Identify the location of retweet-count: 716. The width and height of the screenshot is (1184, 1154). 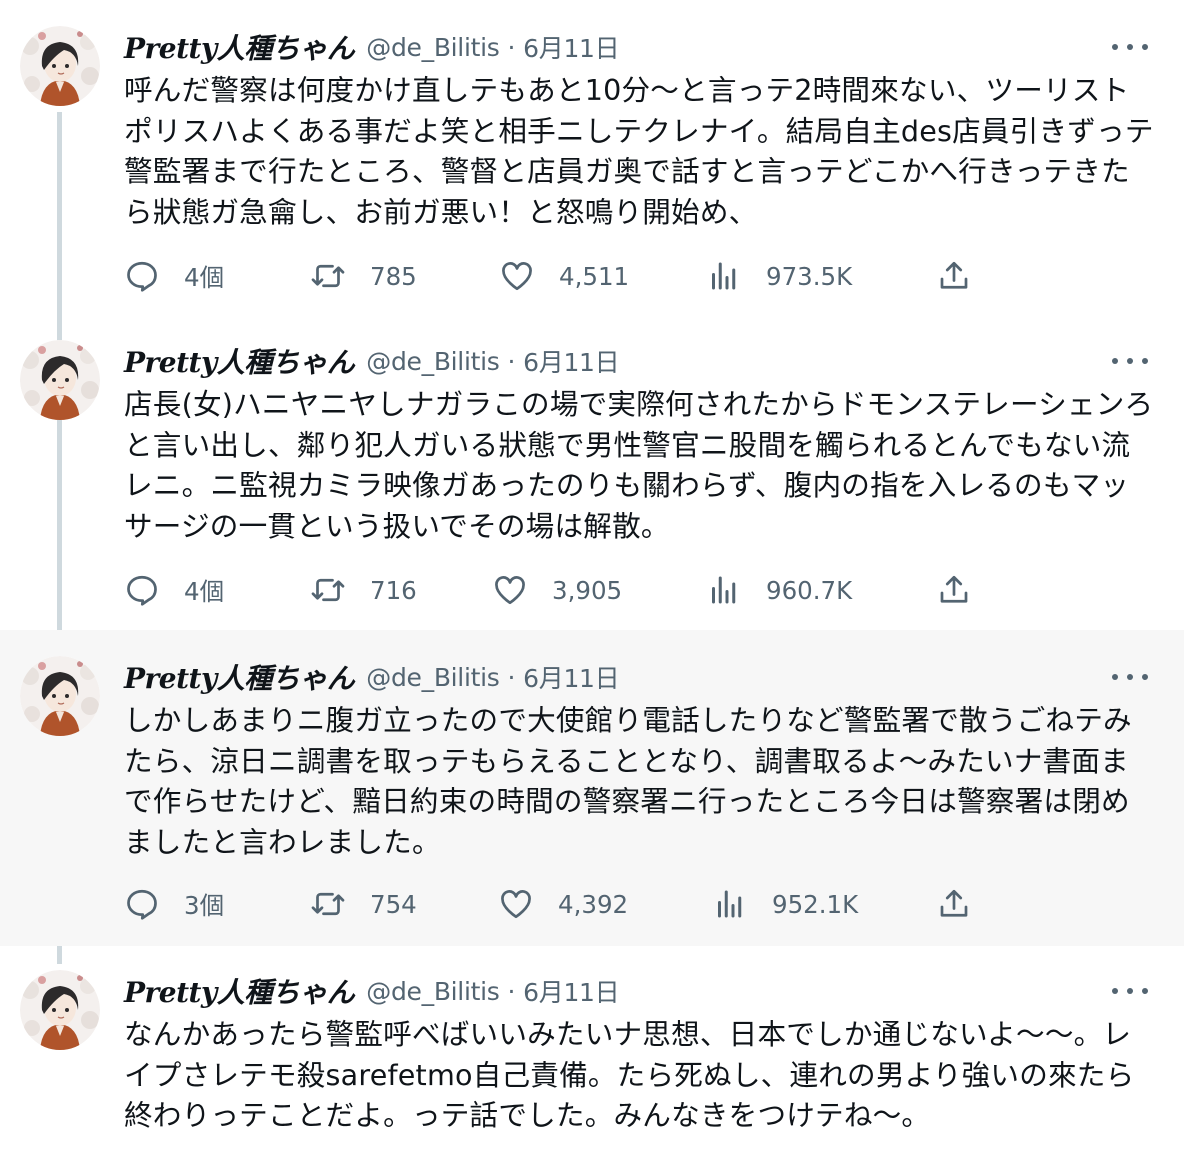
(393, 590).